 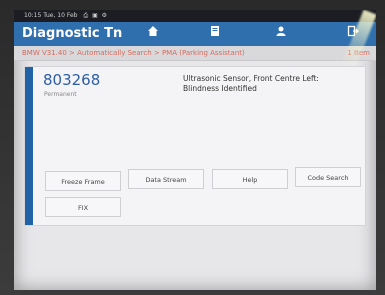 What do you see at coordinates (29, 146) in the screenshot?
I see `panel-accent-bar` at bounding box center [29, 146].